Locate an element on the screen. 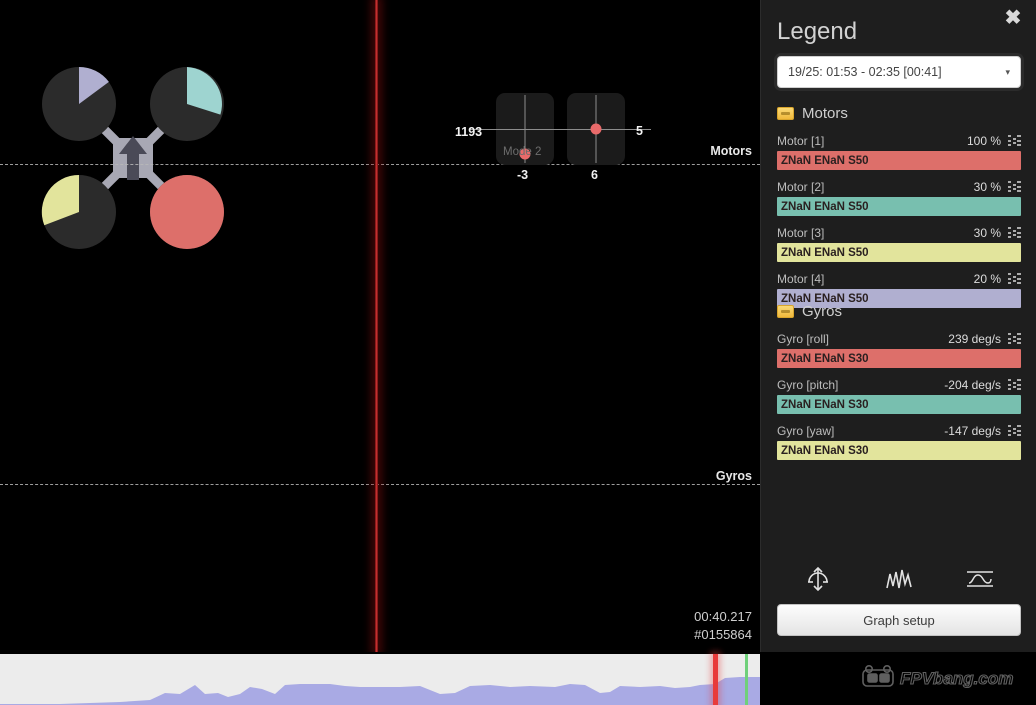  legend-title: Legend is located at coordinates (817, 31).